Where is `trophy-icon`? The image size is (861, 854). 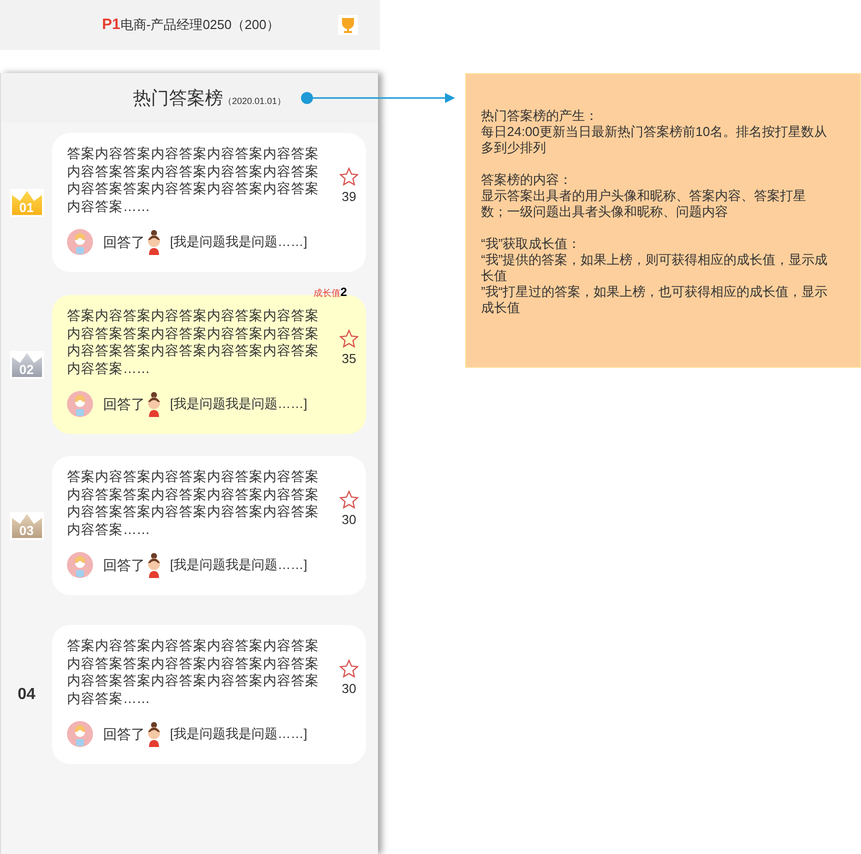 trophy-icon is located at coordinates (348, 25).